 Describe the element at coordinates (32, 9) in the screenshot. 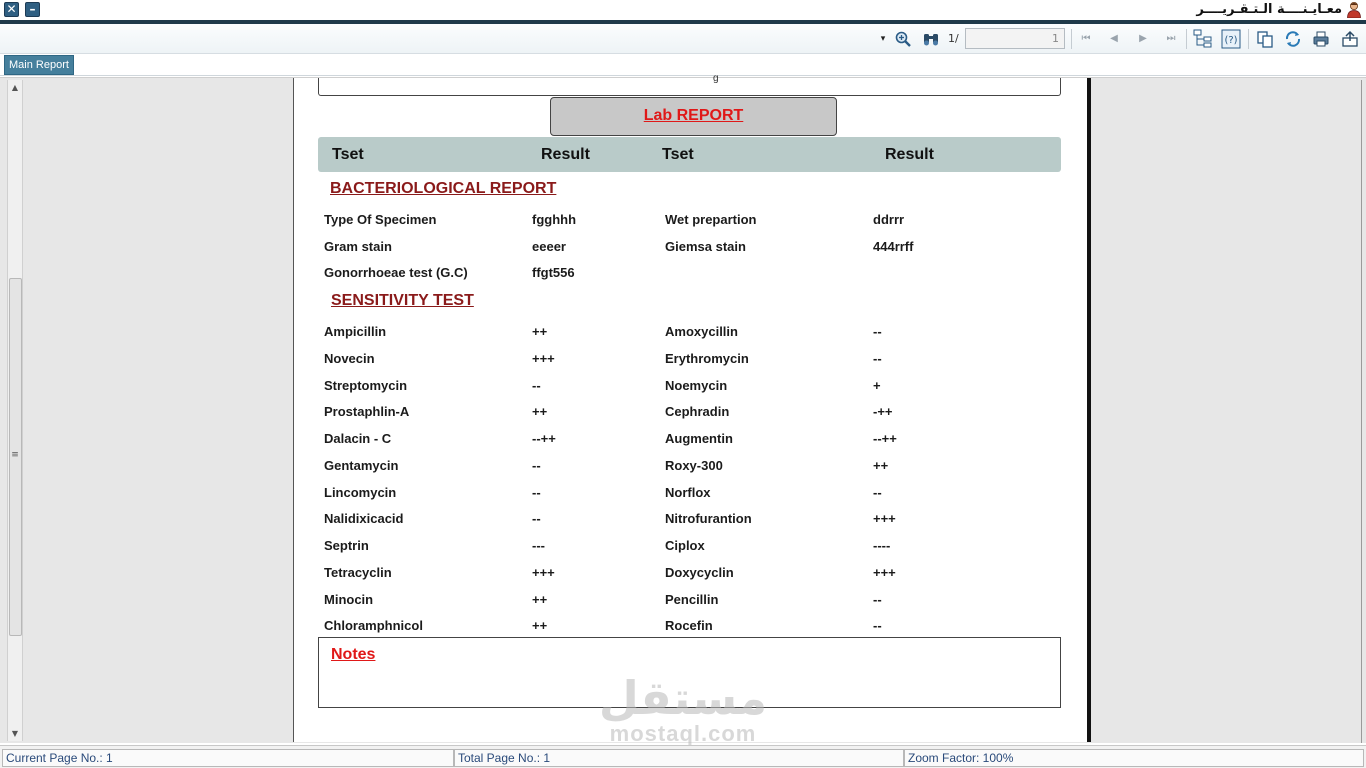

I see `minimize-button: –` at that location.